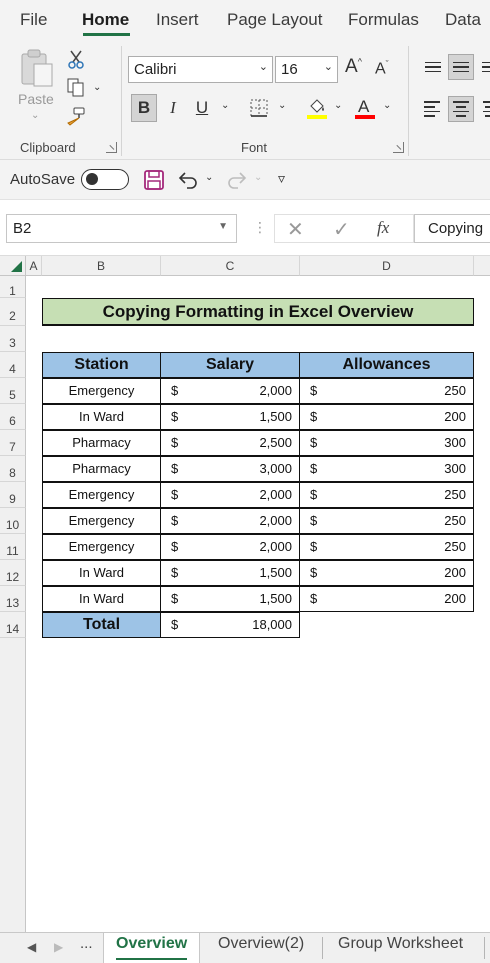 Image resolution: width=490 pixels, height=963 pixels. What do you see at coordinates (353, 67) in the screenshot?
I see `increase-font-size-icon: A^` at bounding box center [353, 67].